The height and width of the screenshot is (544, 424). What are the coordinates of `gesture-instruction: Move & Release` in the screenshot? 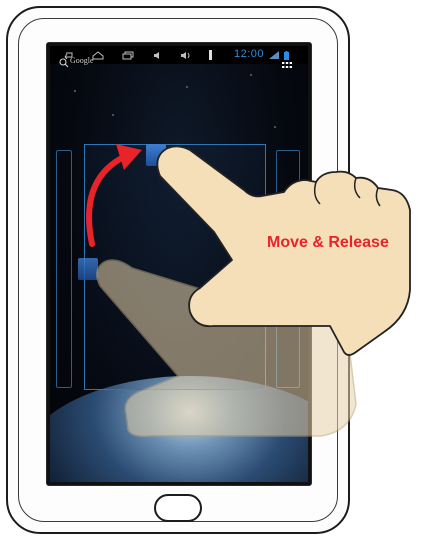 It's located at (328, 242).